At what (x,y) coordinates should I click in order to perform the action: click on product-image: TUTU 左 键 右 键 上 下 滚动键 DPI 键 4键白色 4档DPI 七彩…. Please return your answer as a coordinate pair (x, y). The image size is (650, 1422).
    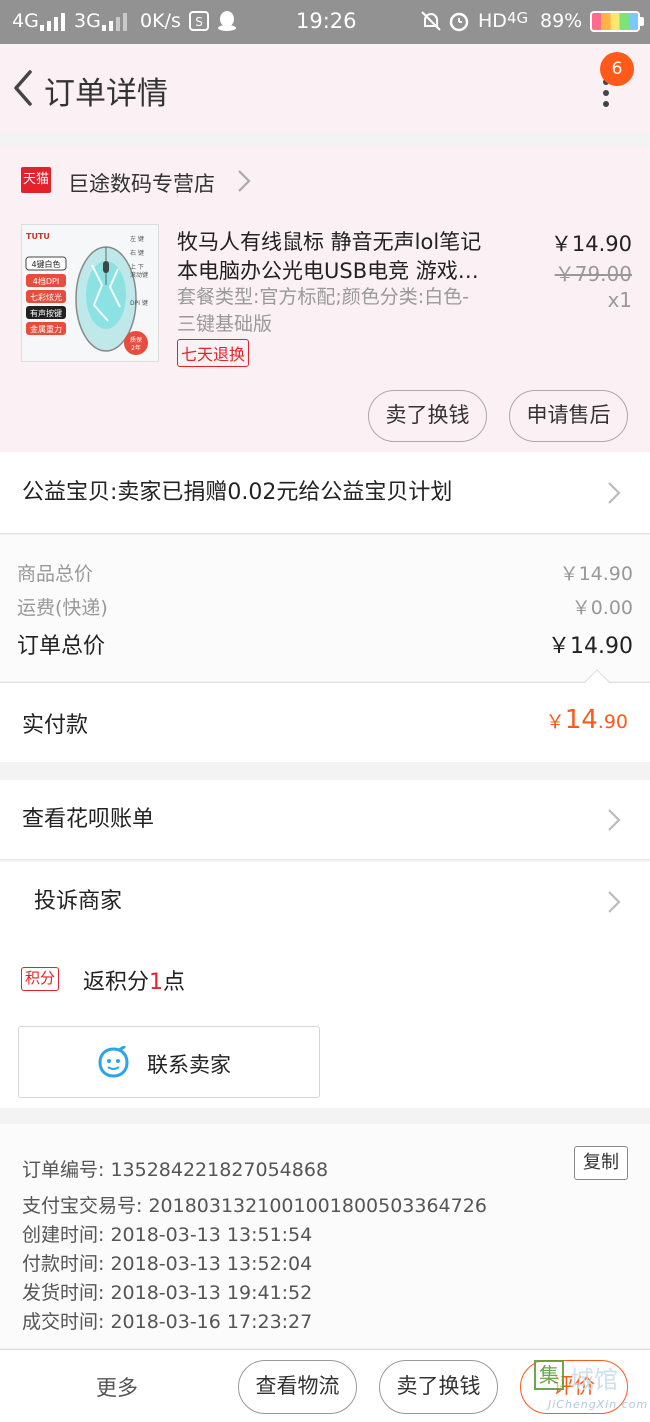
    Looking at the image, I should click on (90, 293).